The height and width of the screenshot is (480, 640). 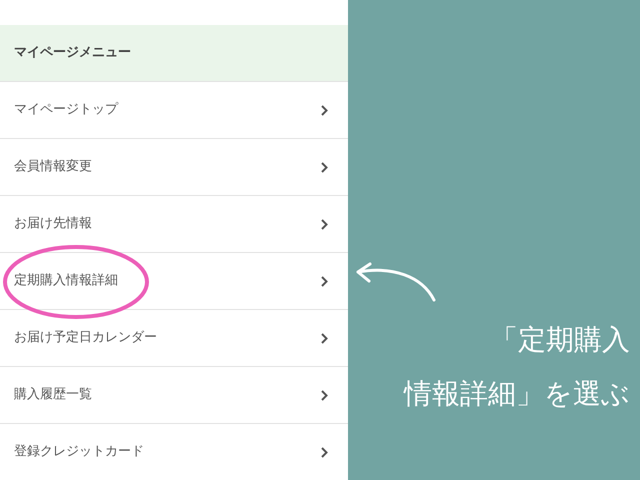 I want to click on menu-title: マイページメニュー, so click(x=72, y=53).